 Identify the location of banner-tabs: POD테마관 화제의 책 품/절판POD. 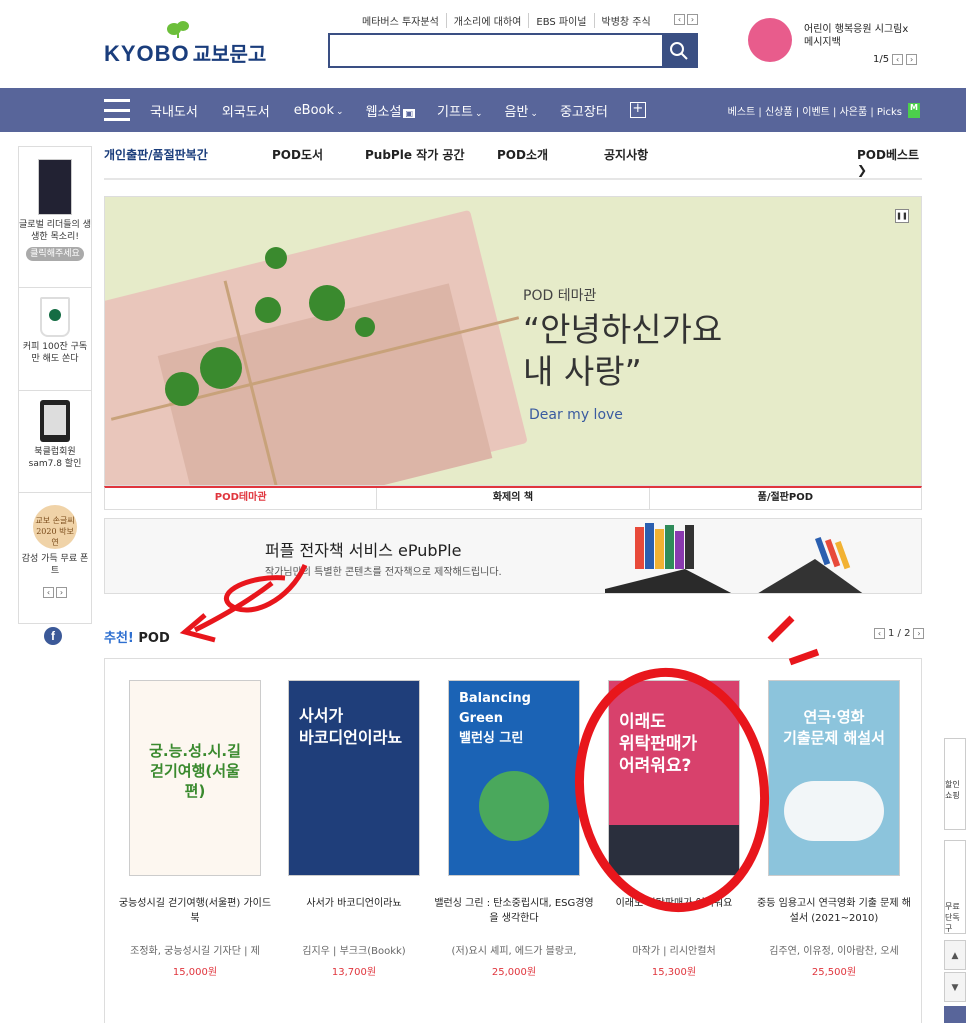
(513, 498).